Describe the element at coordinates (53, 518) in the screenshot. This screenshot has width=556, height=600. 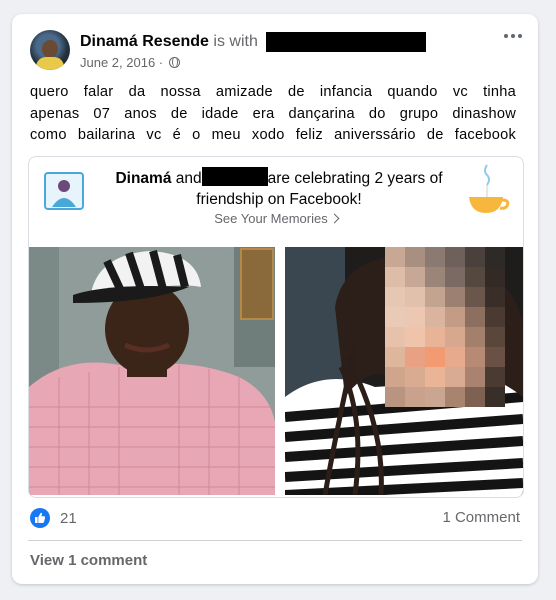
I see `reactions-summary: 21` at that location.